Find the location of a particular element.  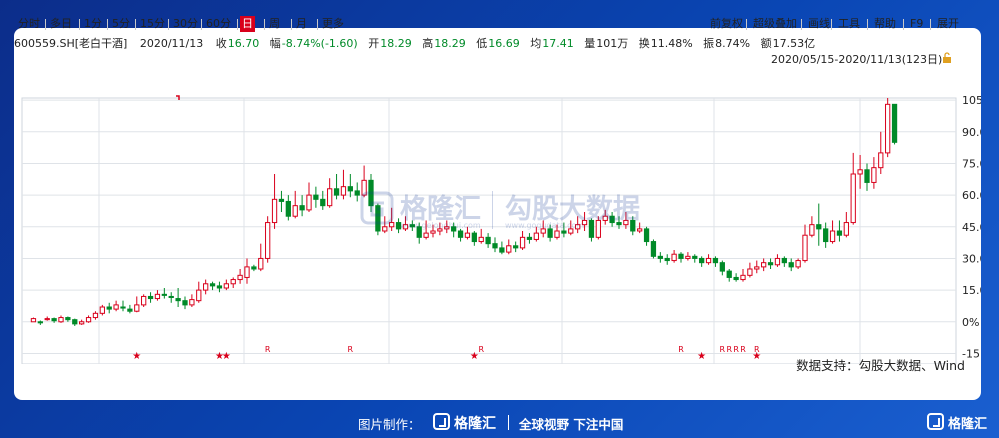

high-value: 18.29 is located at coordinates (450, 43).